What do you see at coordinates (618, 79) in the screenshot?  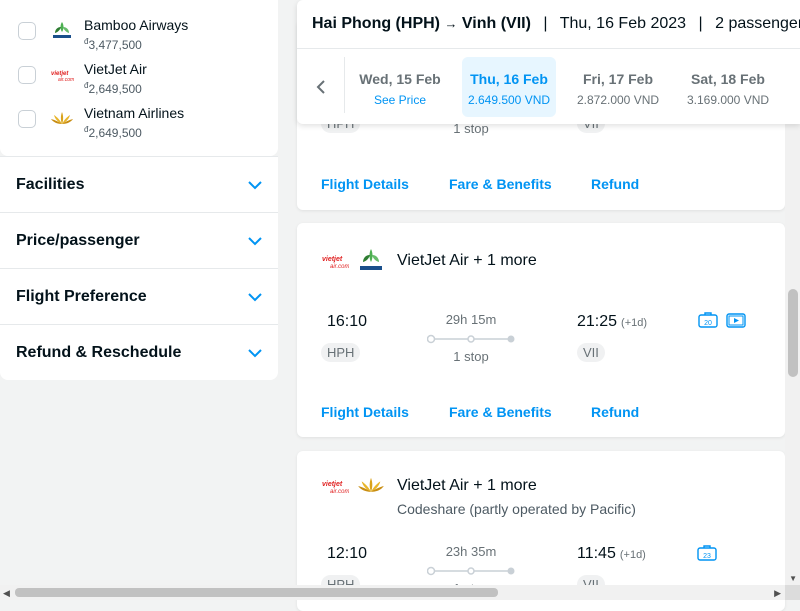 I see `date-label: Fri, 17 Feb` at bounding box center [618, 79].